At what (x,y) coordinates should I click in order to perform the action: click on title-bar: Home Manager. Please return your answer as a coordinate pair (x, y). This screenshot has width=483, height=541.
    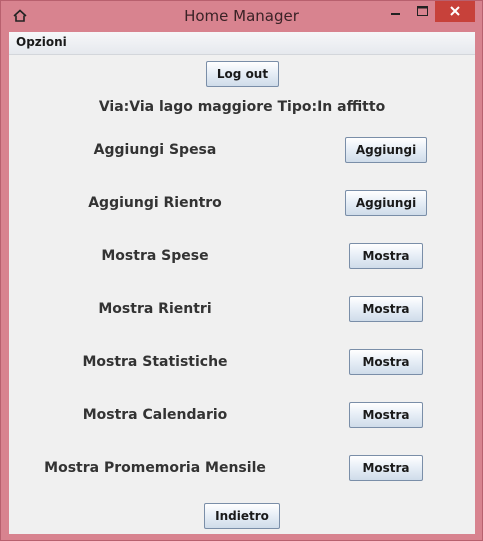
    Looking at the image, I should click on (241, 16).